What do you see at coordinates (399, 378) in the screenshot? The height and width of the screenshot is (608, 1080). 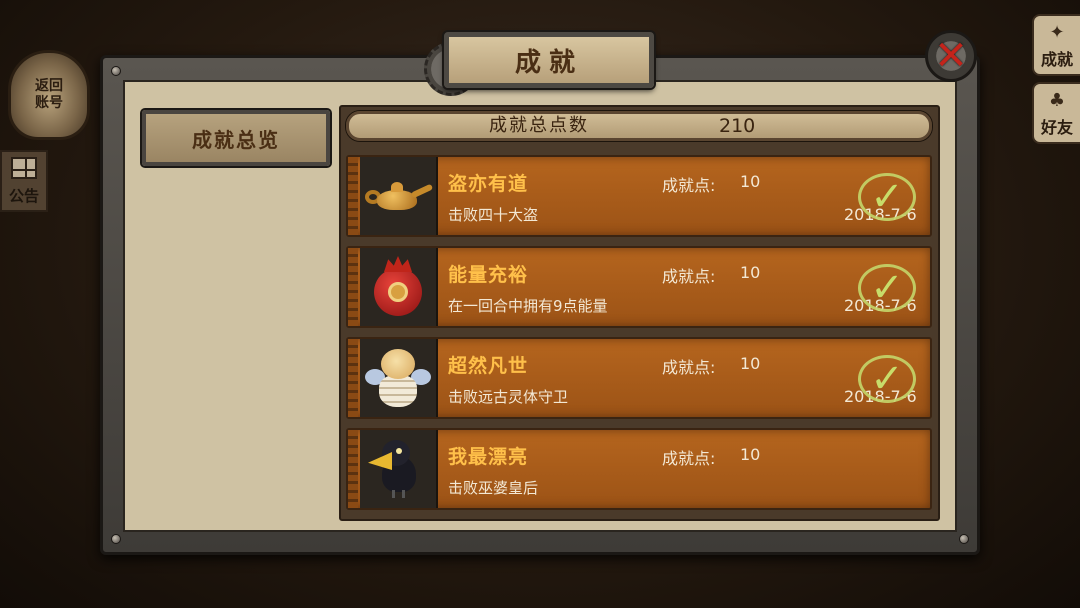 I see `winged-doll-icon` at bounding box center [399, 378].